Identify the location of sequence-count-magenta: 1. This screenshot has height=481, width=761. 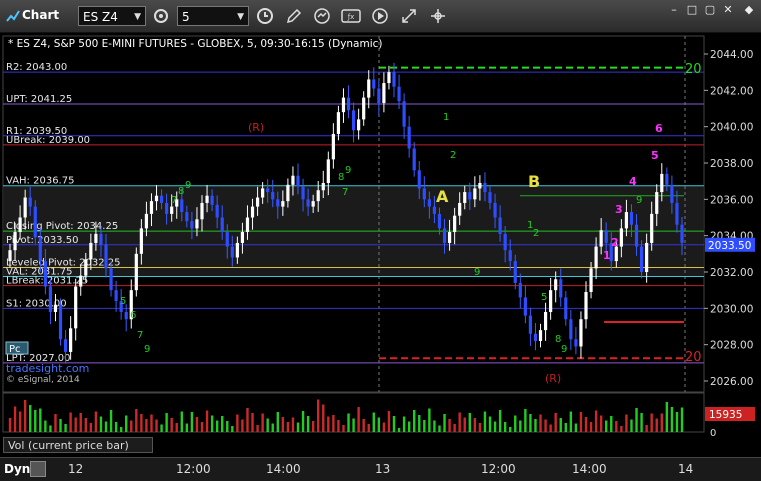
(607, 255).